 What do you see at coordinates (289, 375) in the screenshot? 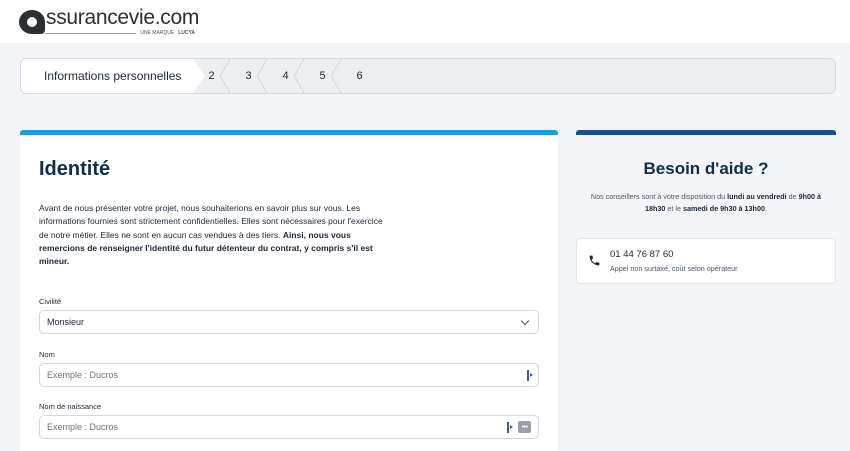
I see `last-name-input: Exemple : Ducros` at bounding box center [289, 375].